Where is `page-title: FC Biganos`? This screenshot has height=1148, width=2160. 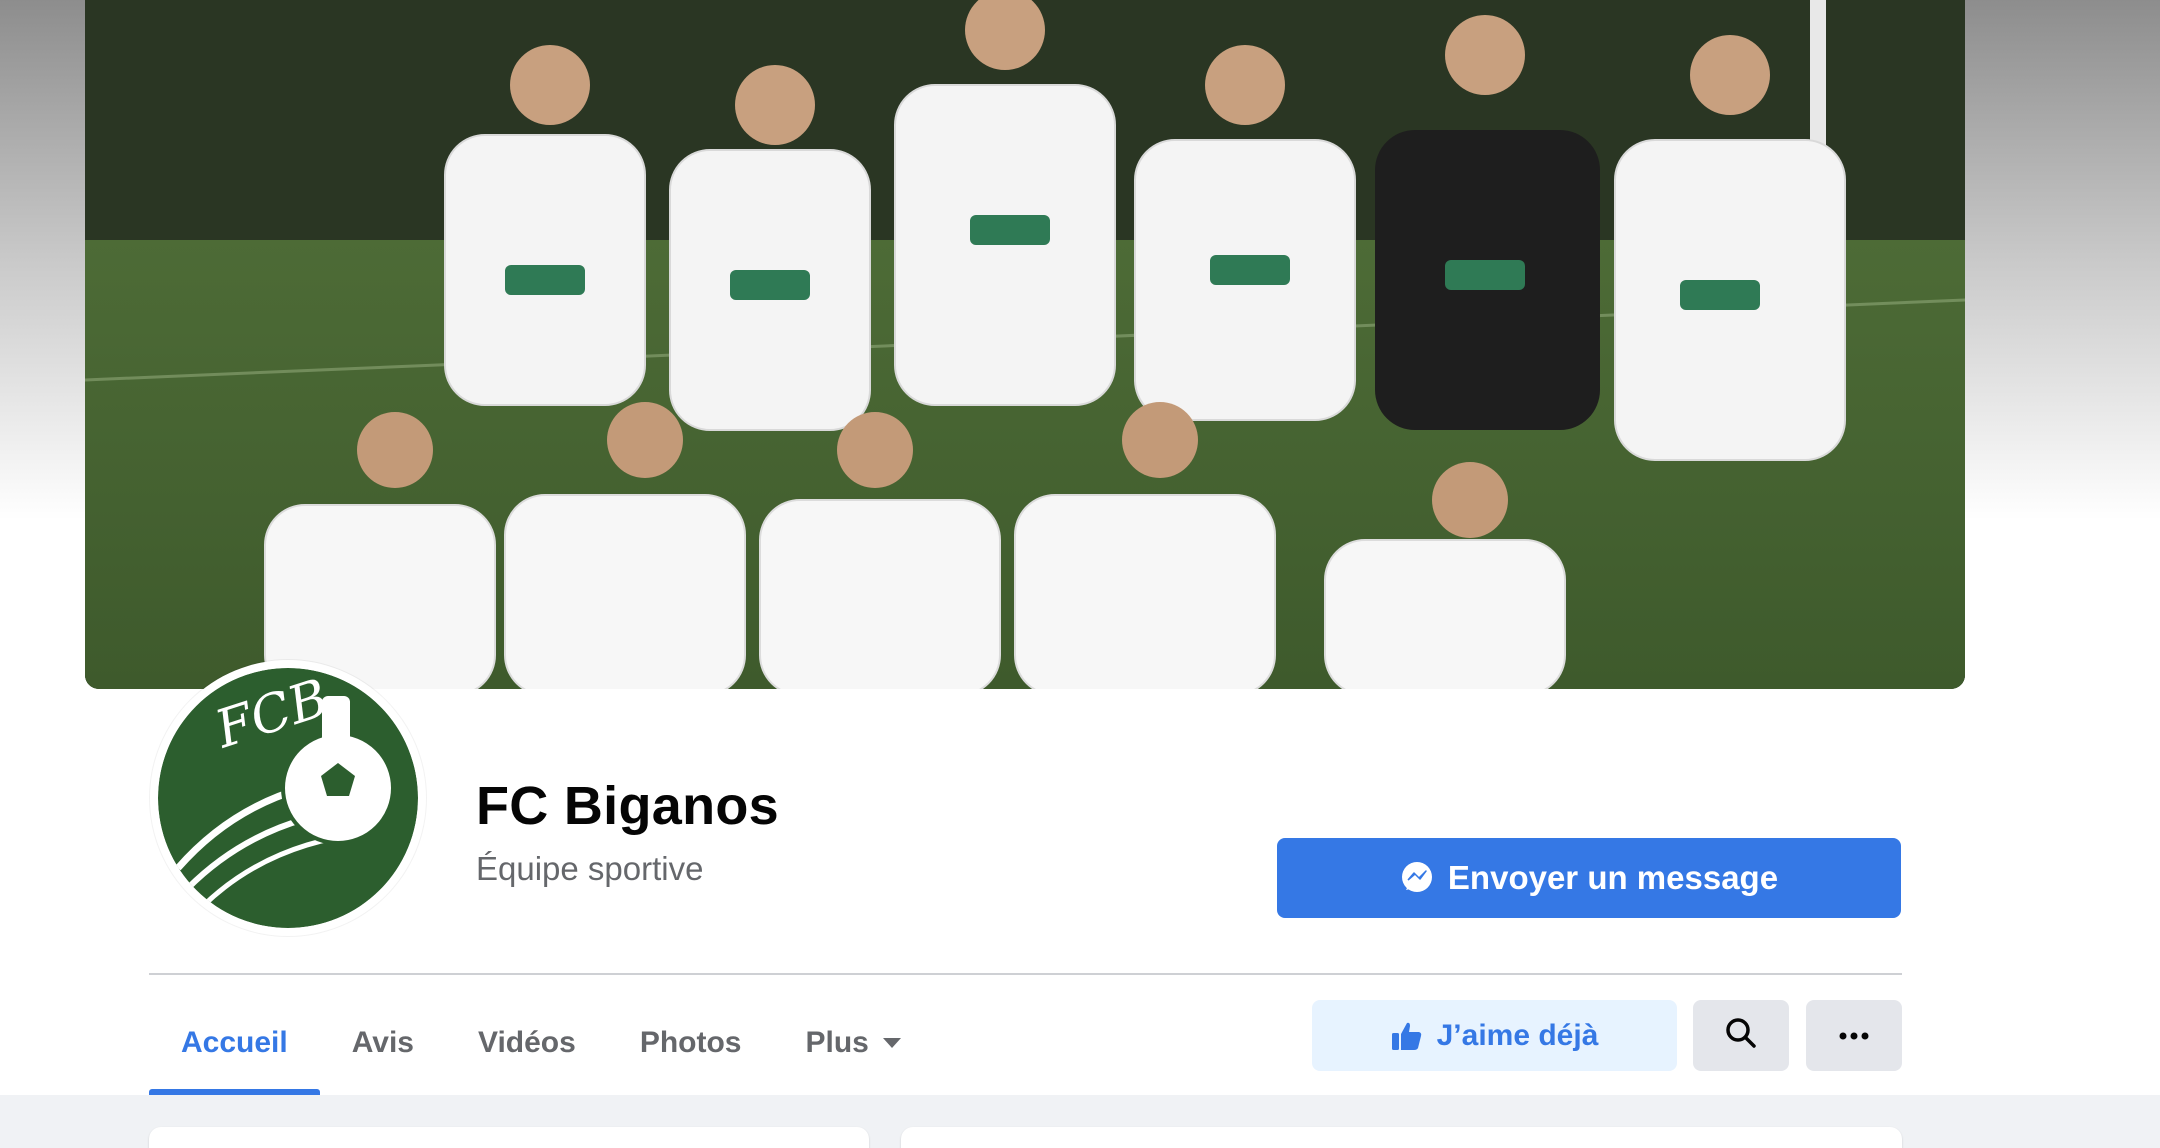
page-title: FC Biganos is located at coordinates (628, 806).